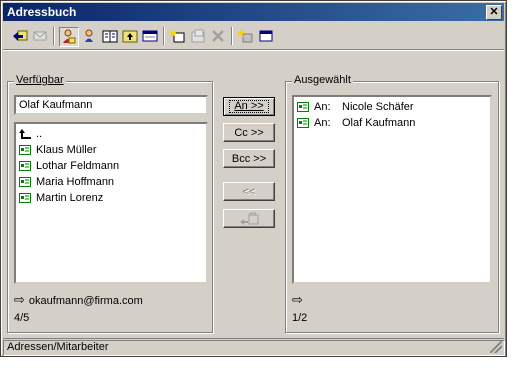 This screenshot has height=376, width=521. I want to click on available-count: 4/5, so click(22, 318).